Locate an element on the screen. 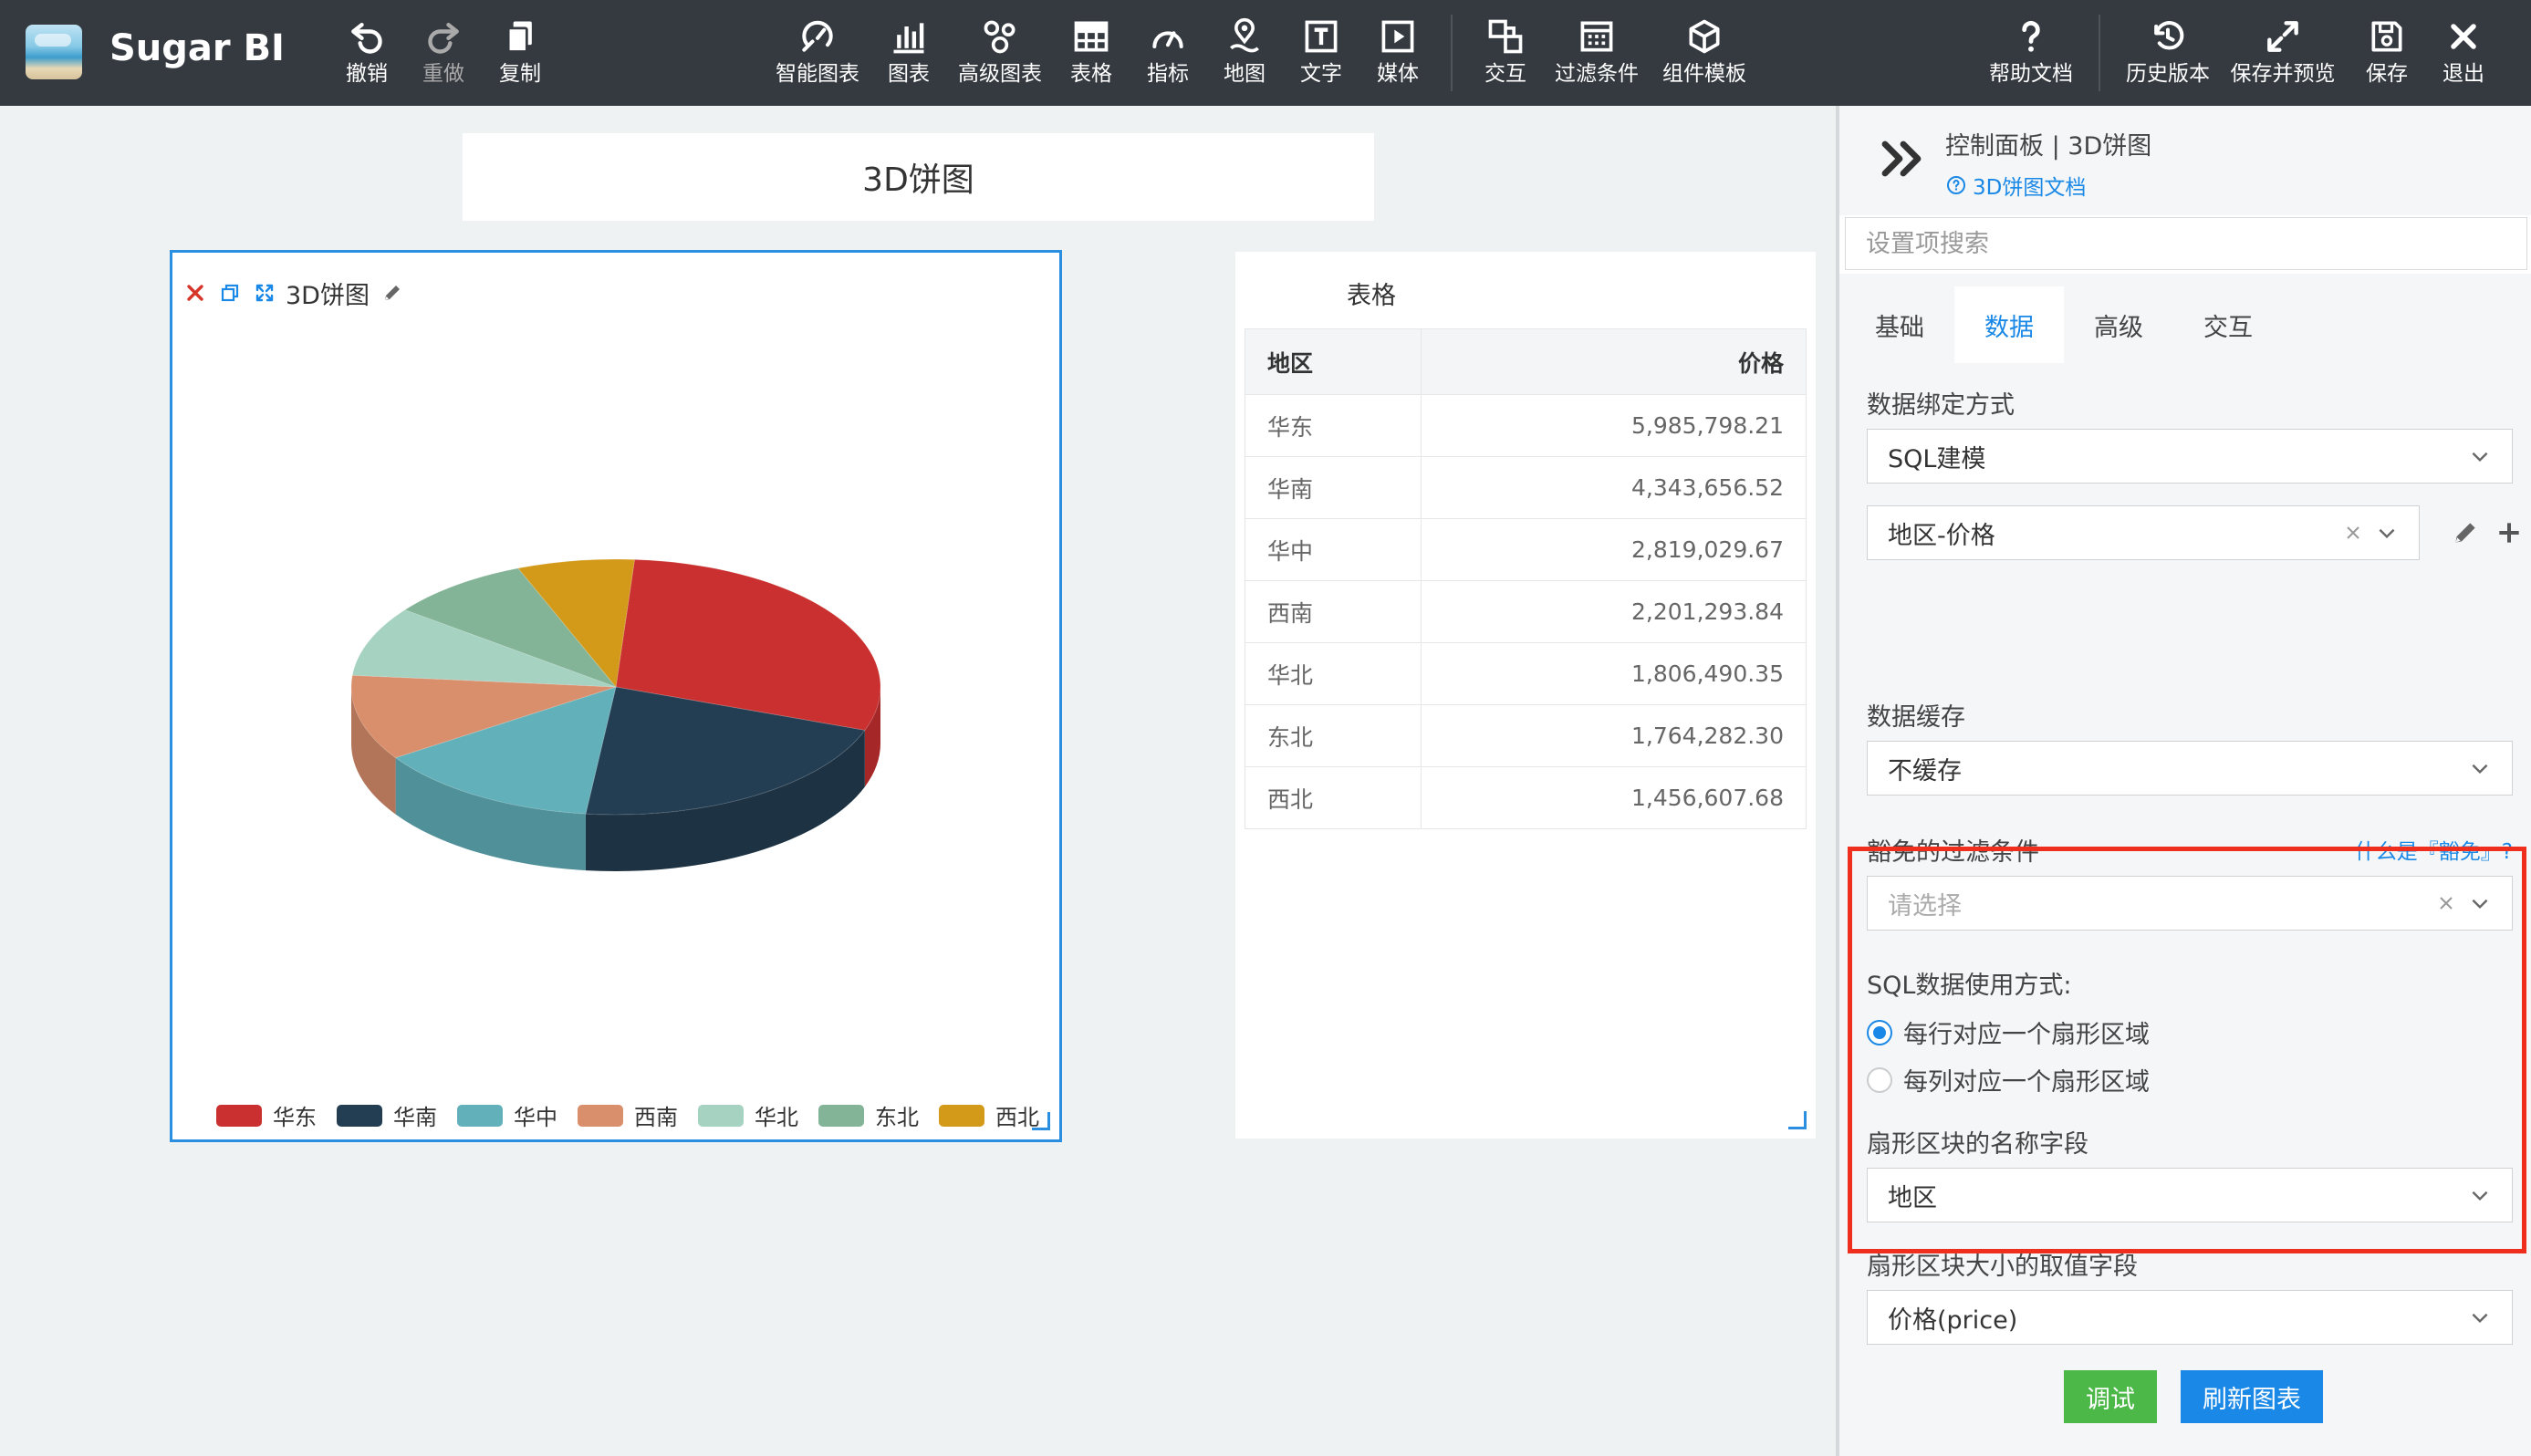  legend-item: 华北 is located at coordinates (748, 1115).